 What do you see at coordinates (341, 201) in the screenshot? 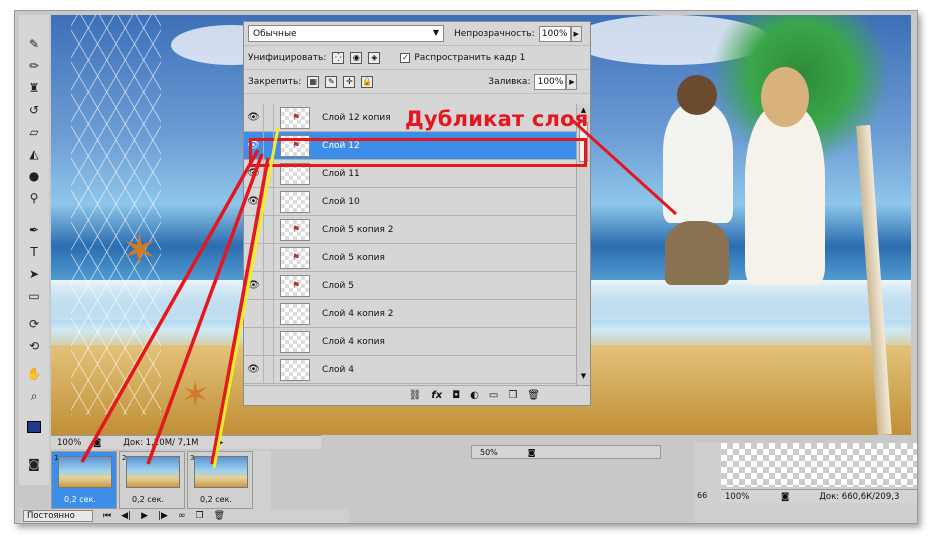
I see `layer-name: Слой 10` at bounding box center [341, 201].